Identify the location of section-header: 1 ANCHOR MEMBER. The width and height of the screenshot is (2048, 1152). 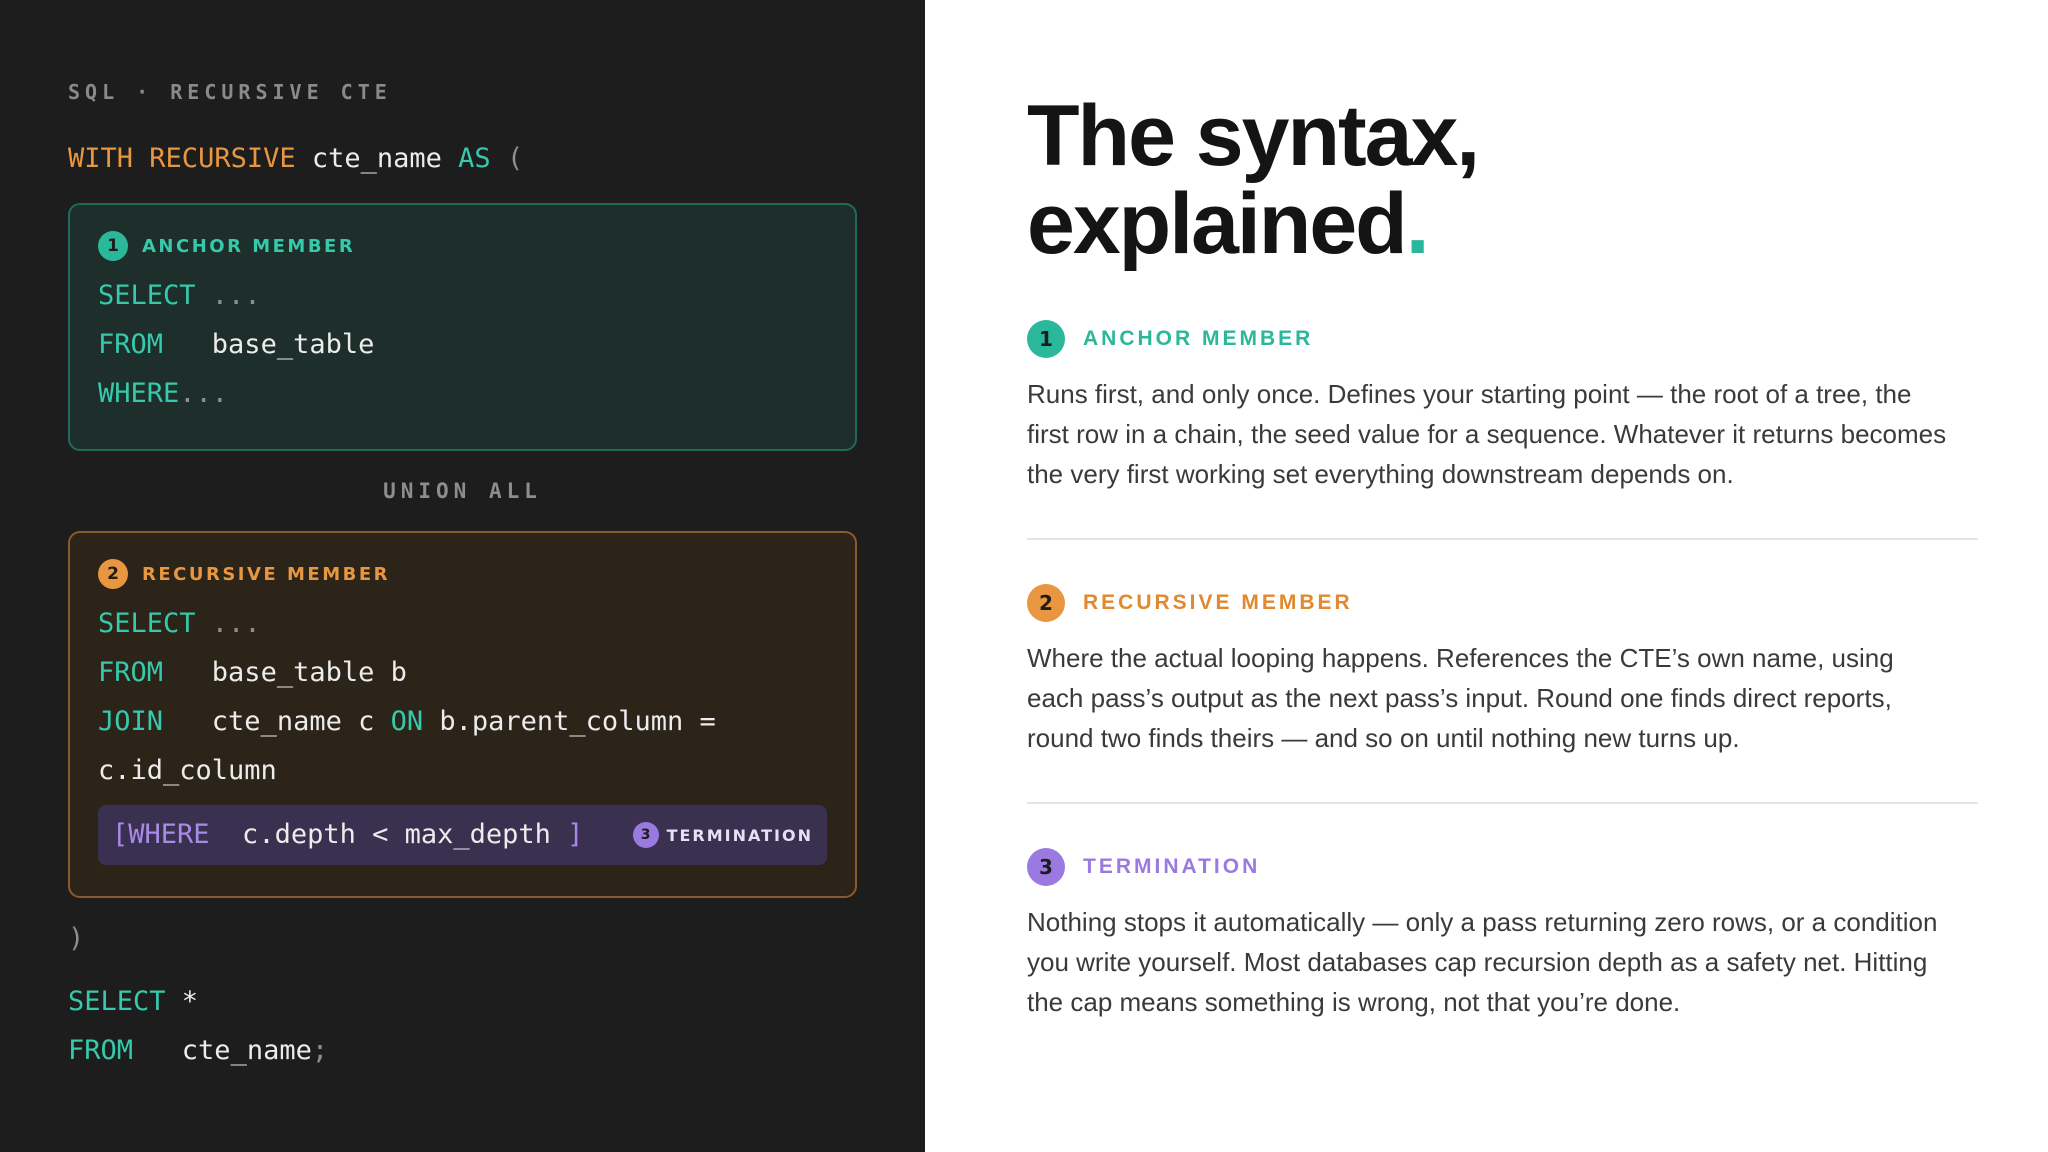
(1502, 339).